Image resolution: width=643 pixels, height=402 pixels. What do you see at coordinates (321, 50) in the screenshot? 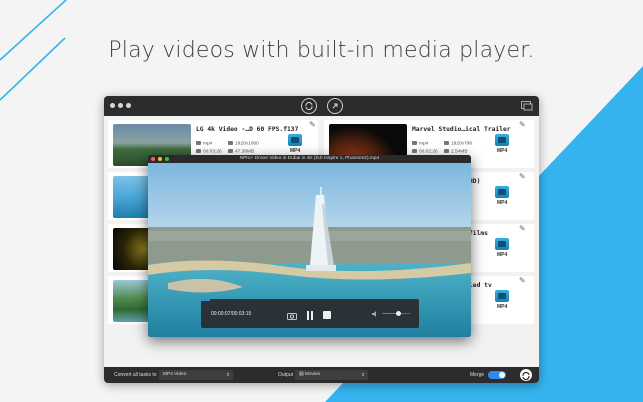
I see `headline: Play videos with built-in media player.` at bounding box center [321, 50].